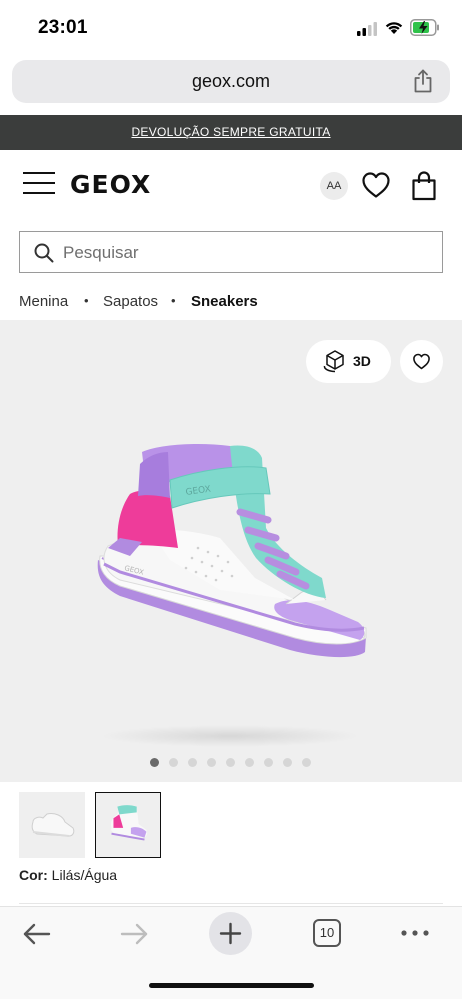  What do you see at coordinates (231, 29) in the screenshot?
I see `status-bar: 23:01` at bounding box center [231, 29].